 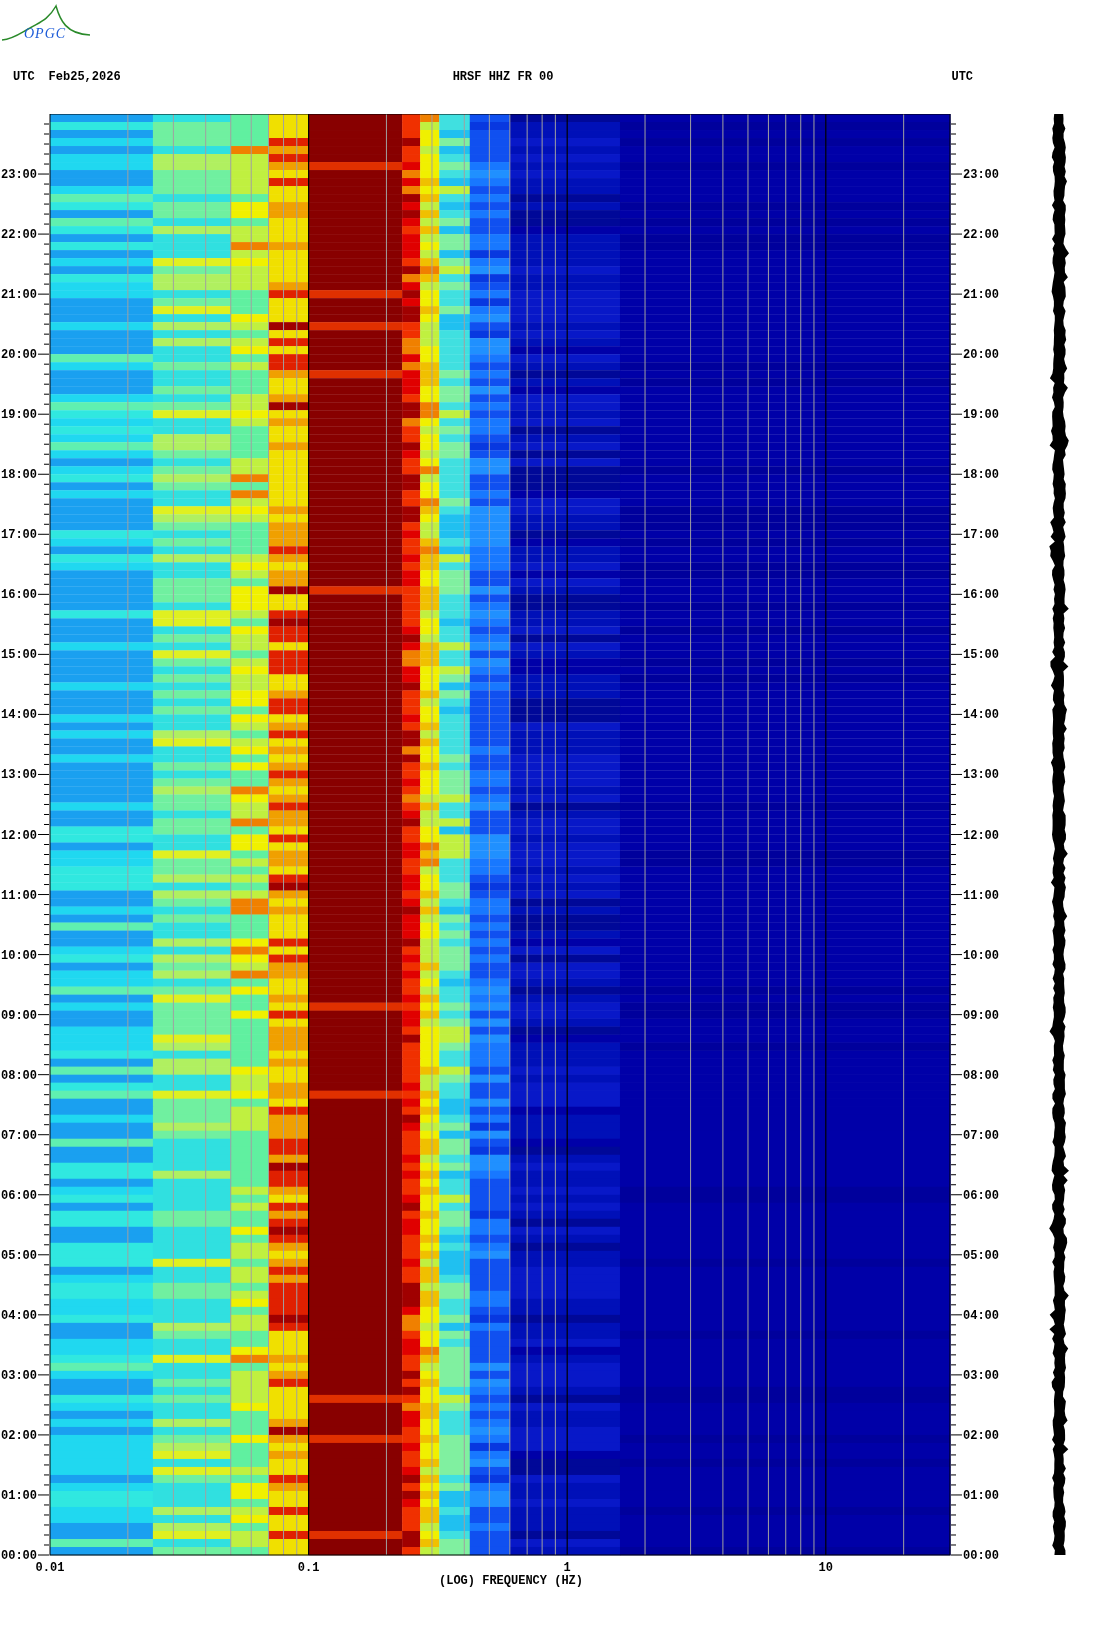 I want to click on axis-title: (LOG) FREQUENCY (HZ), so click(x=511, y=1581).